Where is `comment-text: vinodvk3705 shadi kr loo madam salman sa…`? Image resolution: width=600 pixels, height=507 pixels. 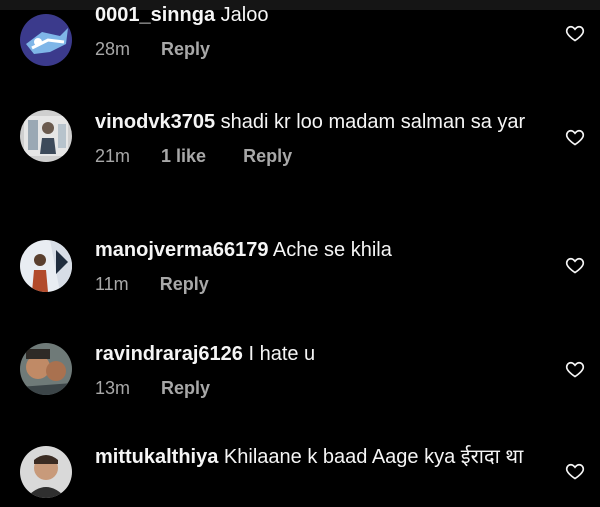
comment-text: vinodvk3705 shadi kr loo madam salman sa… is located at coordinates (322, 122).